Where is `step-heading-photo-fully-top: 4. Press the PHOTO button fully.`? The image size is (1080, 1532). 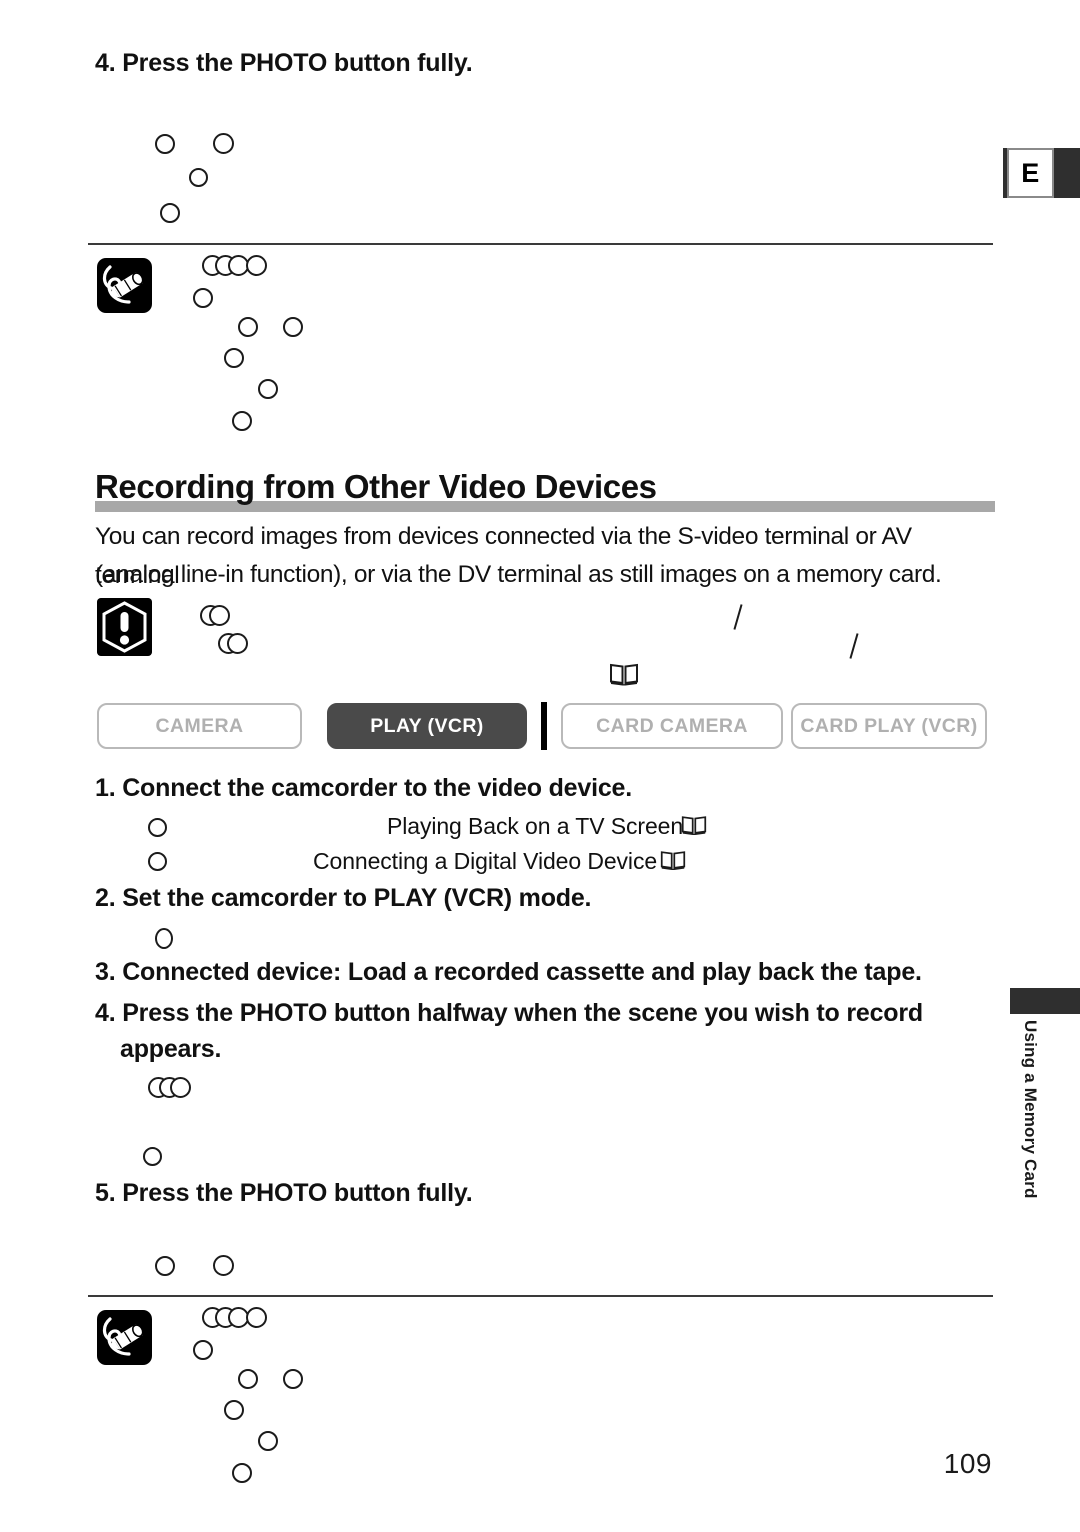
step-heading-photo-fully-top: 4. Press the PHOTO button fully. is located at coordinates (284, 63).